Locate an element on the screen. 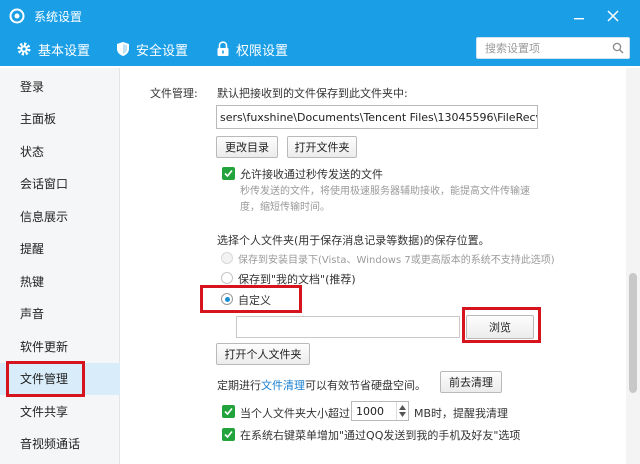  allow-flash-transfer-label: 允许接收通过秒传发送的文件 is located at coordinates (311, 174).